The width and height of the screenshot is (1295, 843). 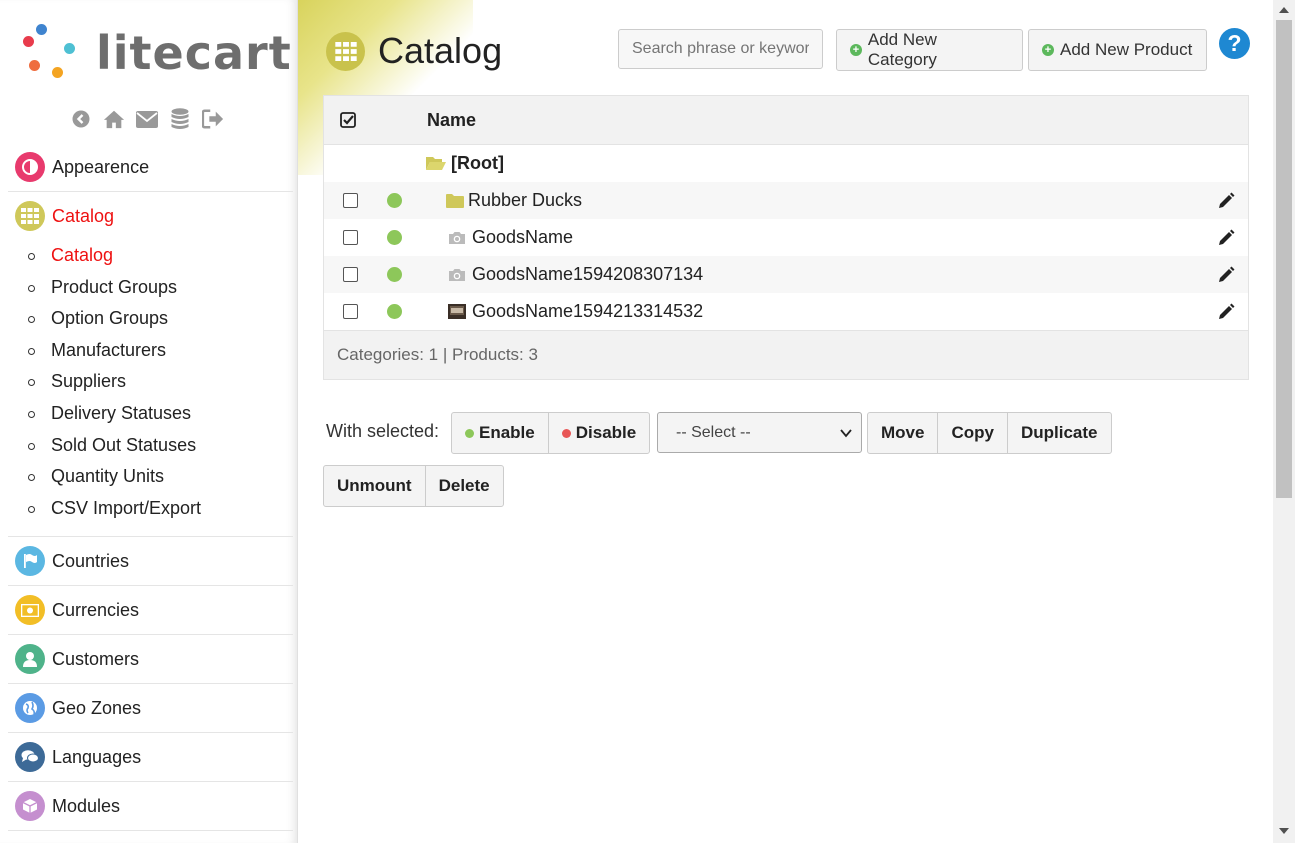 I want to click on root-label: [Root], so click(x=477, y=163).